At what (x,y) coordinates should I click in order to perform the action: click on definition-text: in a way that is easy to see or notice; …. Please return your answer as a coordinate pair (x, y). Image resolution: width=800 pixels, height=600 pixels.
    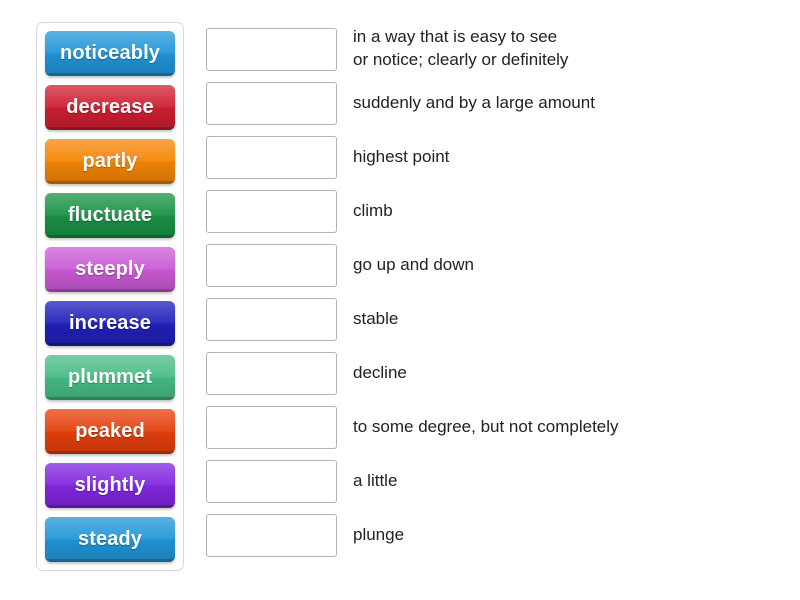
    Looking at the image, I should click on (461, 48).